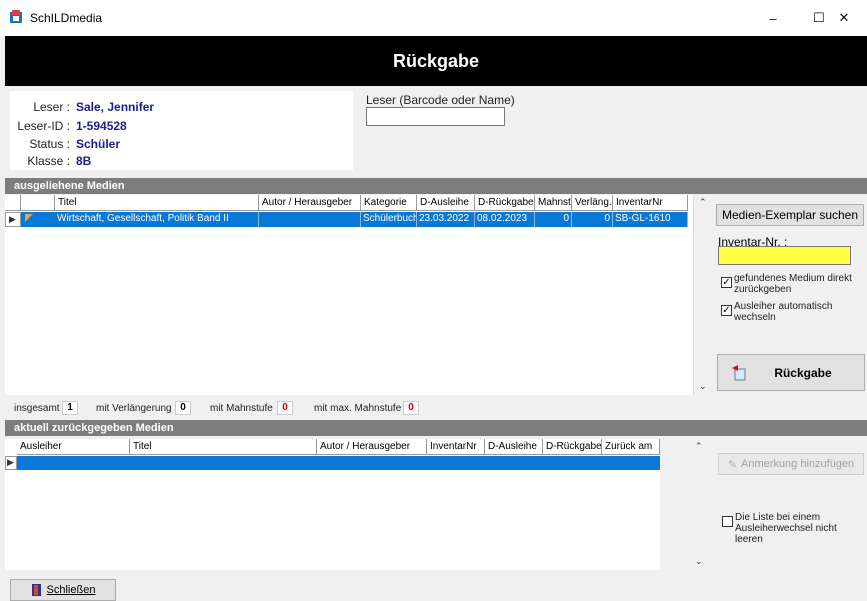  I want to click on return-button-label: Rückgabe, so click(803, 372).